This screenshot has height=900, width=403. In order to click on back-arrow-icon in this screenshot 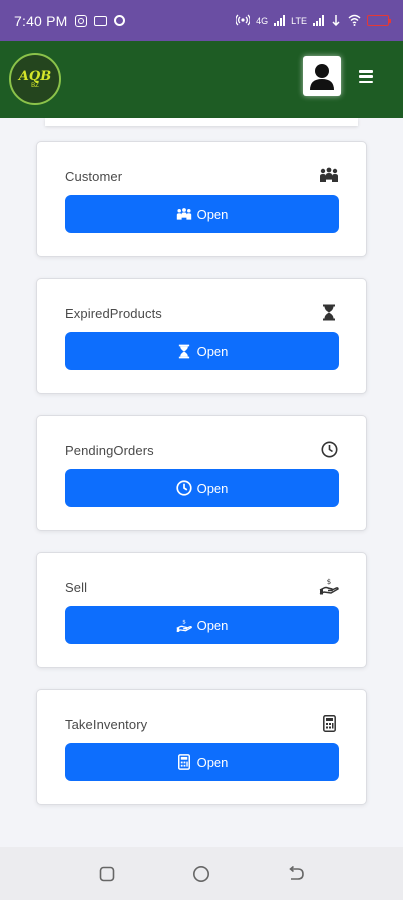, I will do `click(296, 872)`.